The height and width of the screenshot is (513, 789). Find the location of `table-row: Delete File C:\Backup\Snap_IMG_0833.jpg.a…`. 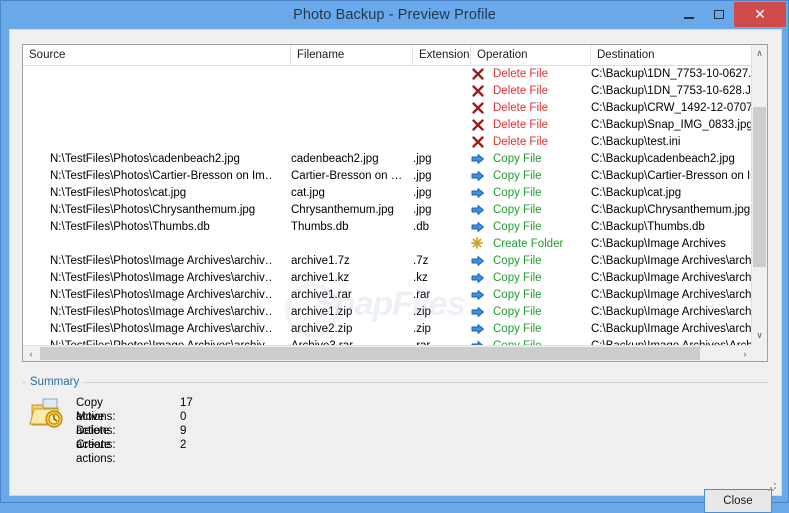

table-row: Delete File C:\Backup\Snap_IMG_0833.jpg.a… is located at coordinates (395, 125).